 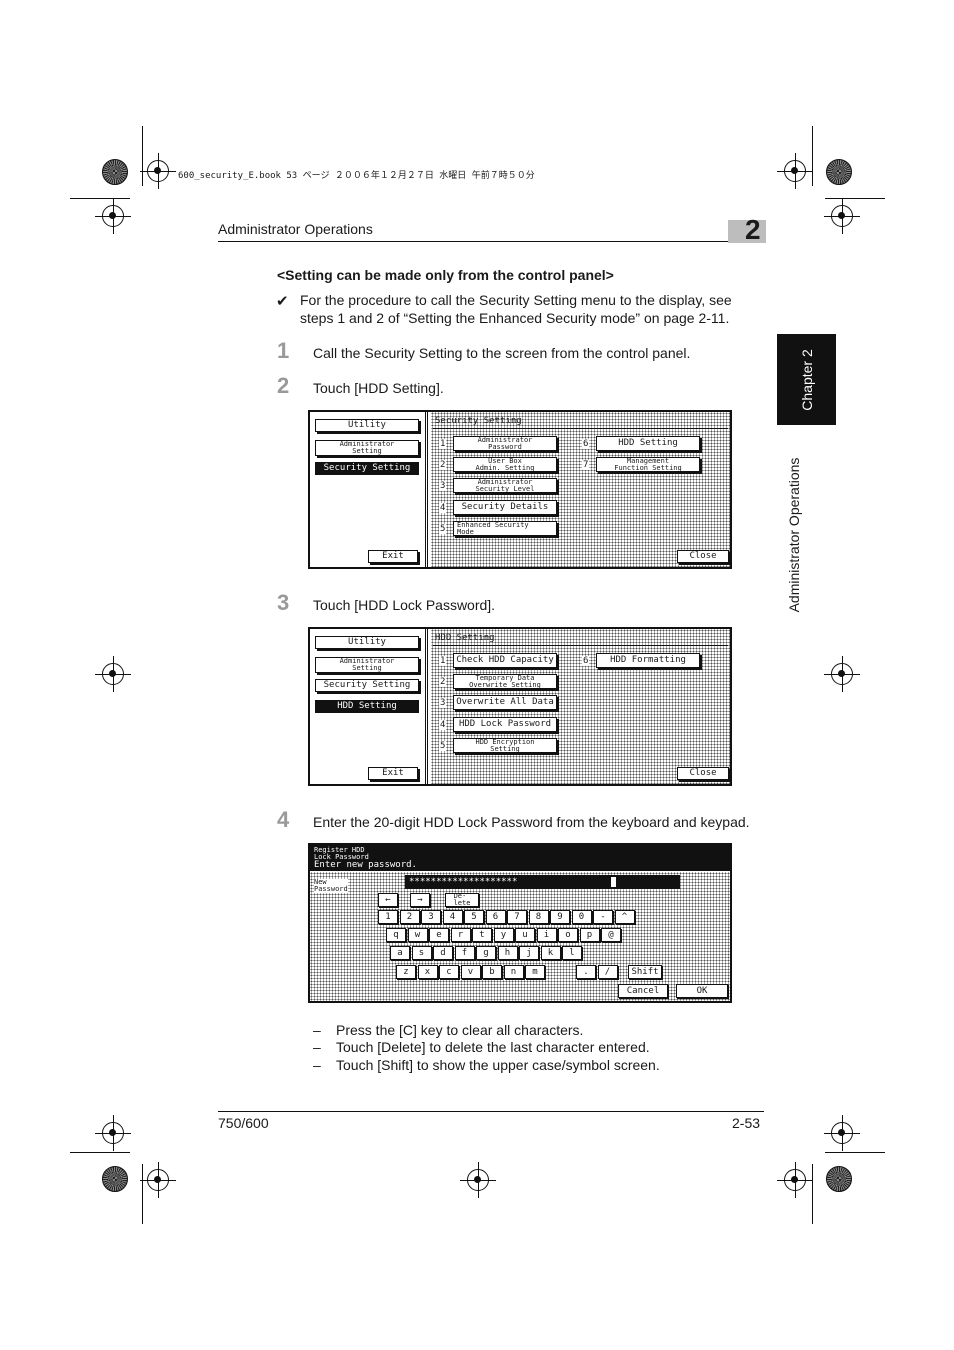 What do you see at coordinates (613, 882) in the screenshot?
I see `text-cursor` at bounding box center [613, 882].